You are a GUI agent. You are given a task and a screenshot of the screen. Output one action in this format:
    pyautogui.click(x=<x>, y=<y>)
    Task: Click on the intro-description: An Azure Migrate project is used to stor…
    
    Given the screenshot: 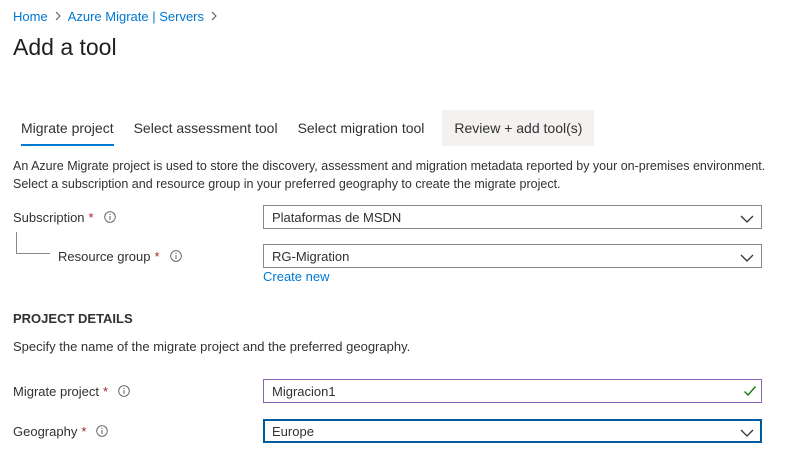 What is the action you would take?
    pyautogui.click(x=389, y=175)
    